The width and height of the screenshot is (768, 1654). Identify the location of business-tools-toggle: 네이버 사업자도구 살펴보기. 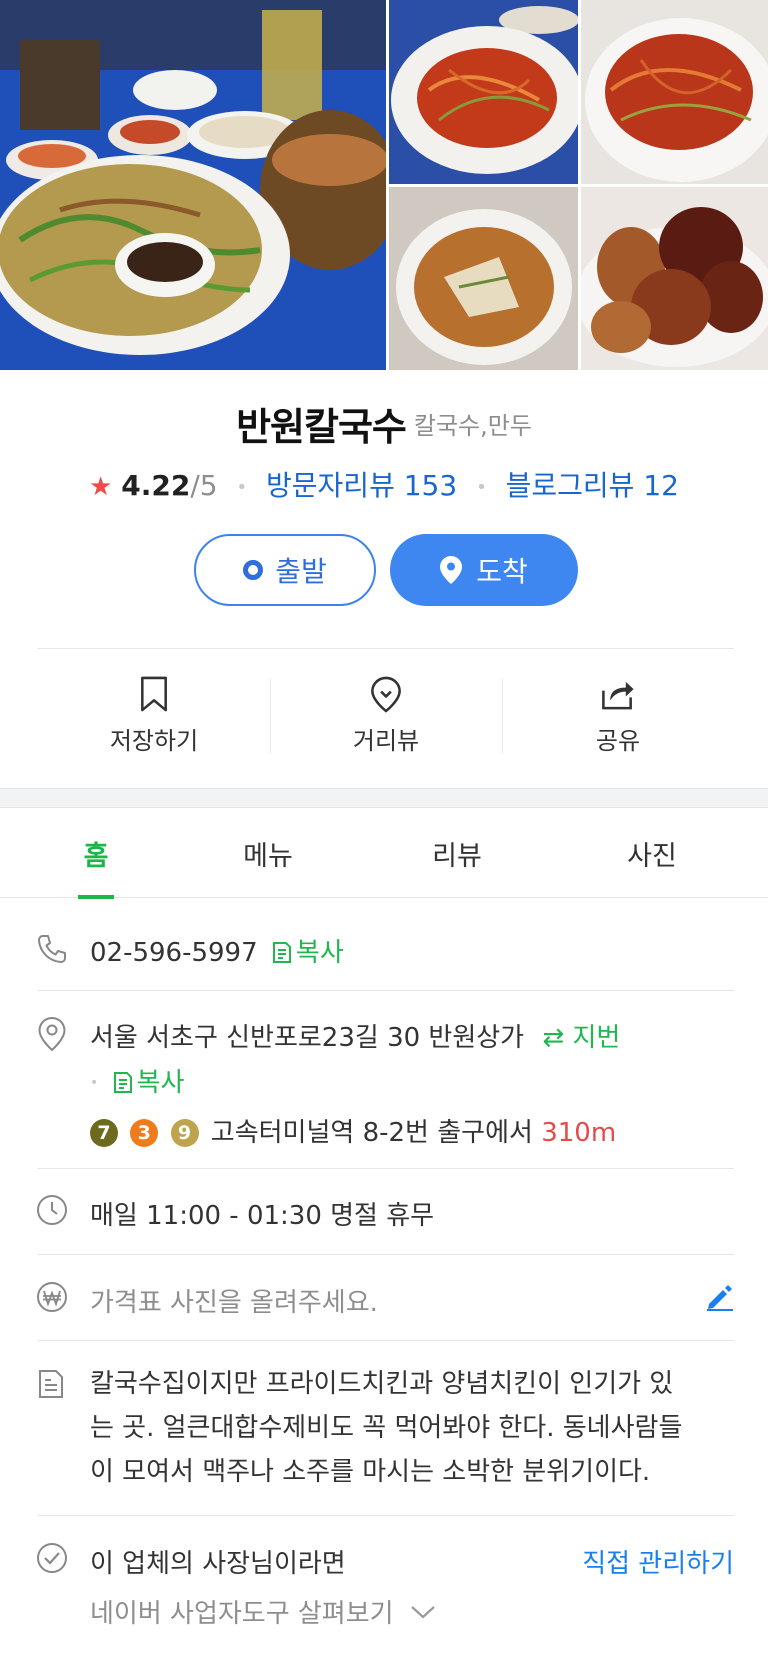
(263, 1611).